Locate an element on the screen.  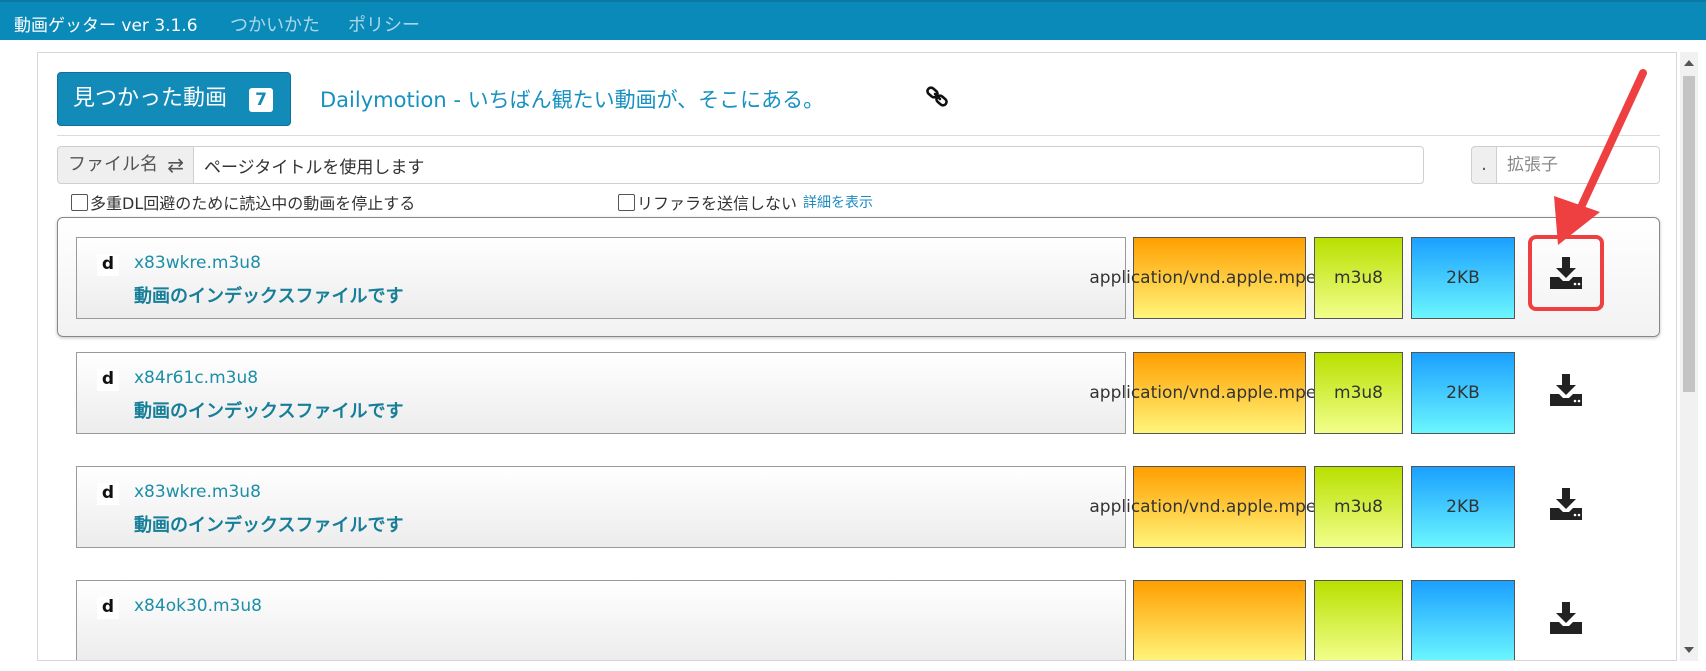
video-file-name: x84ok30.m3u8 is located at coordinates (198, 606).